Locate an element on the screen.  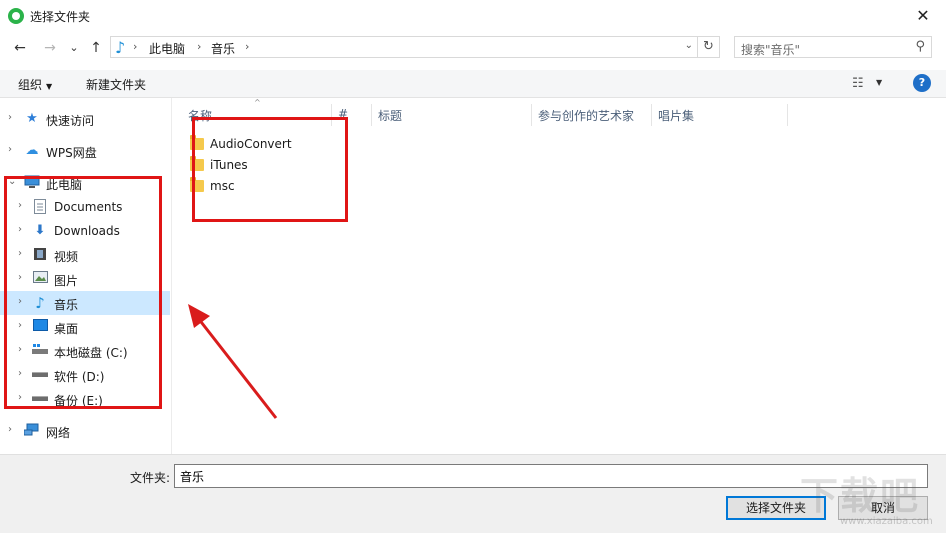
organize-label: 组织 is located at coordinates (30, 85).